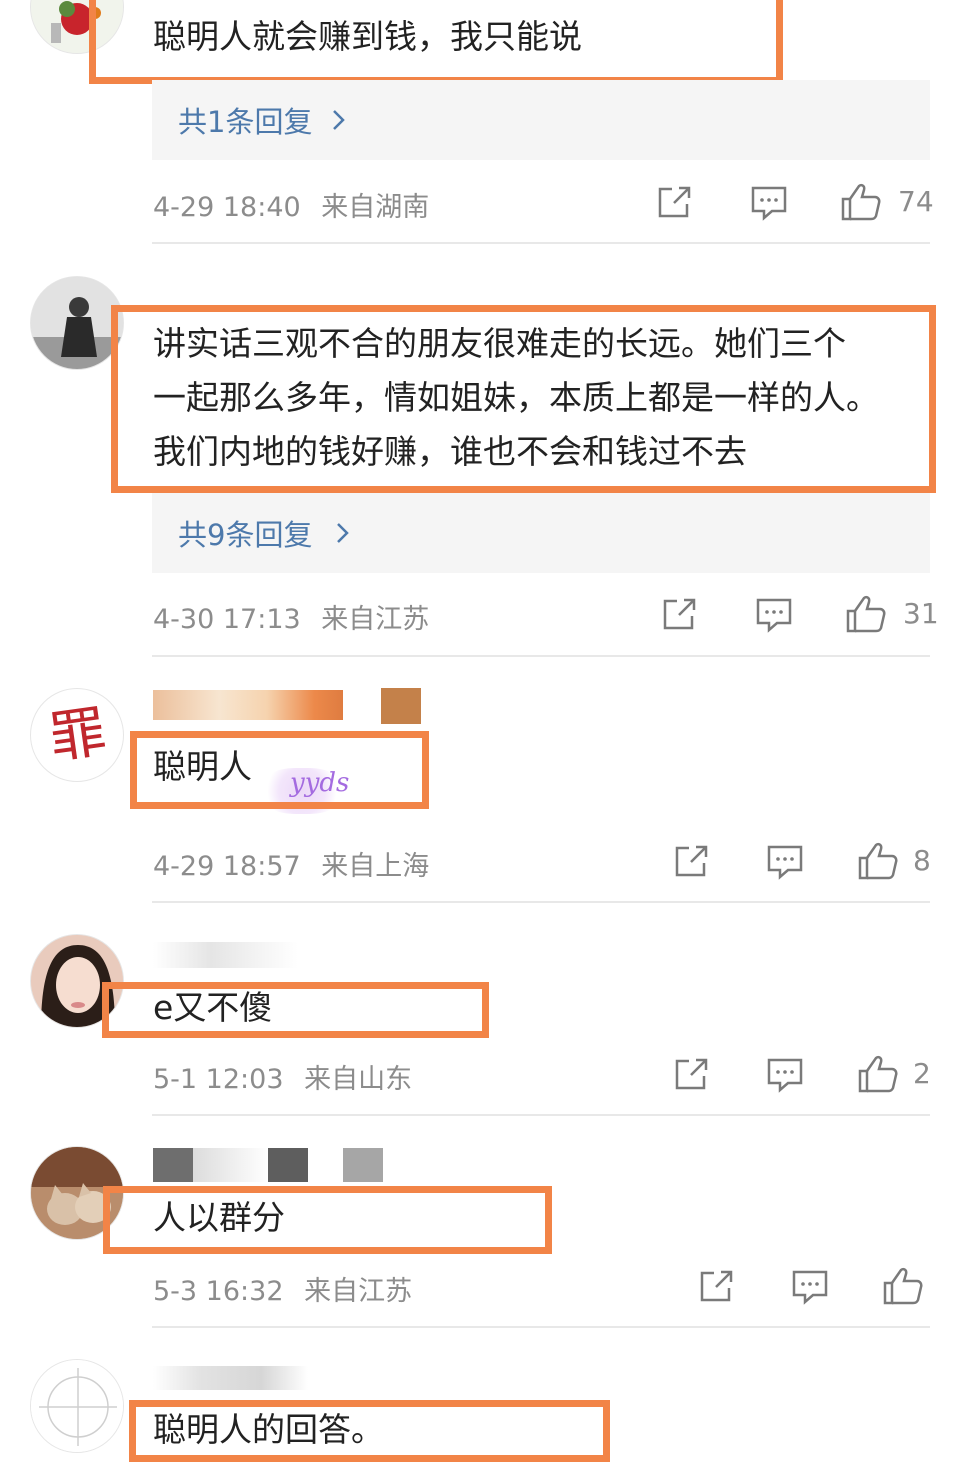  Describe the element at coordinates (213, 1007) in the screenshot. I see `comment-text: e又不傻` at that location.